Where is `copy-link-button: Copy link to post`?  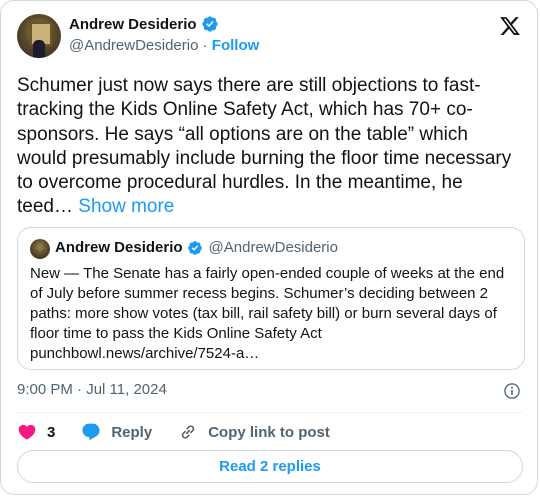 copy-link-button: Copy link to post is located at coordinates (254, 432).